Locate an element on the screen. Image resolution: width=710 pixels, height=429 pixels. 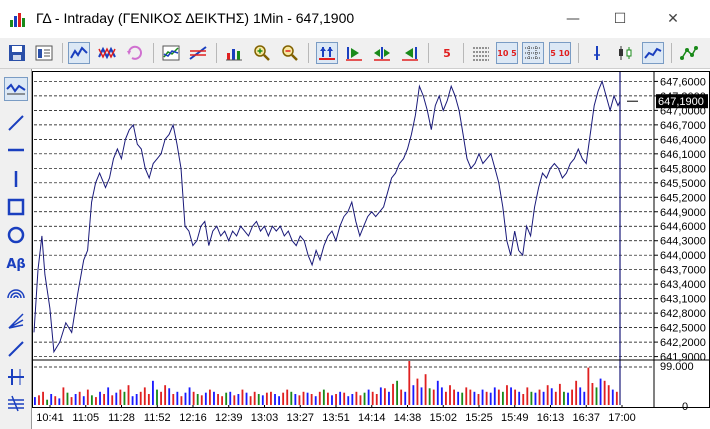
line-mode-icon is located at coordinates (653, 53).